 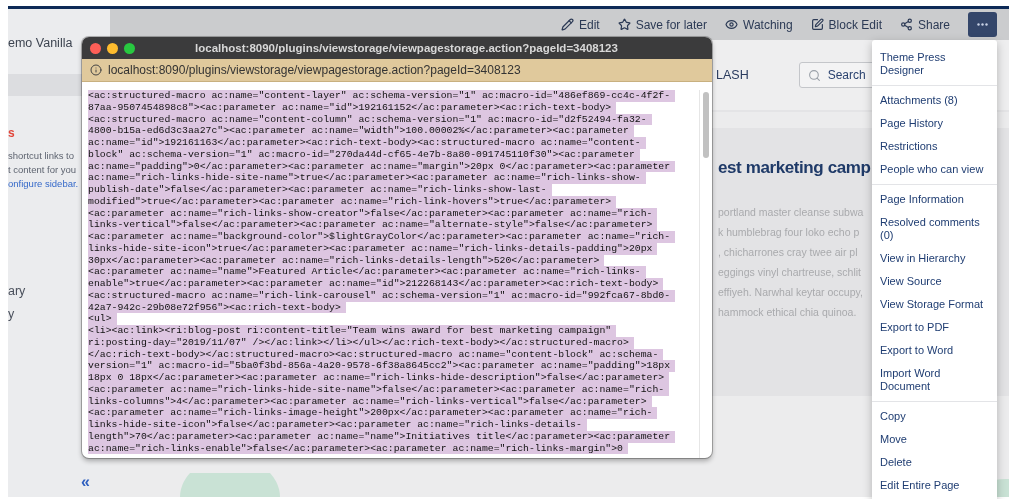 What do you see at coordinates (934, 146) in the screenshot?
I see `menu-item: Restrictions` at bounding box center [934, 146].